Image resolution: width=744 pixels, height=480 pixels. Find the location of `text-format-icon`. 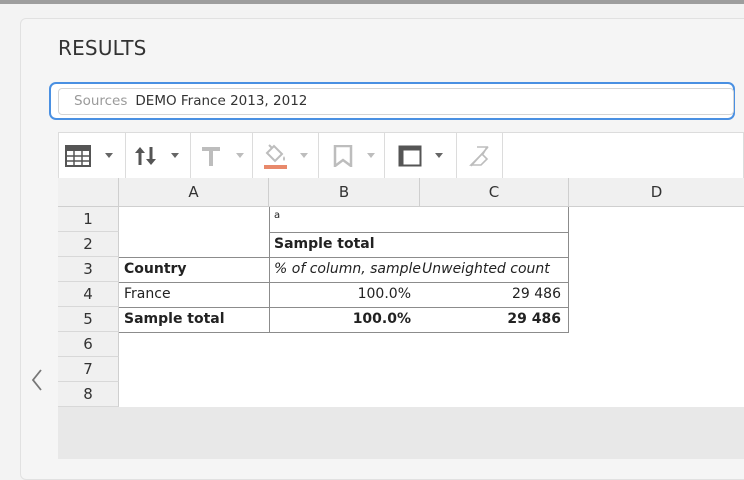

text-format-icon is located at coordinates (211, 158).